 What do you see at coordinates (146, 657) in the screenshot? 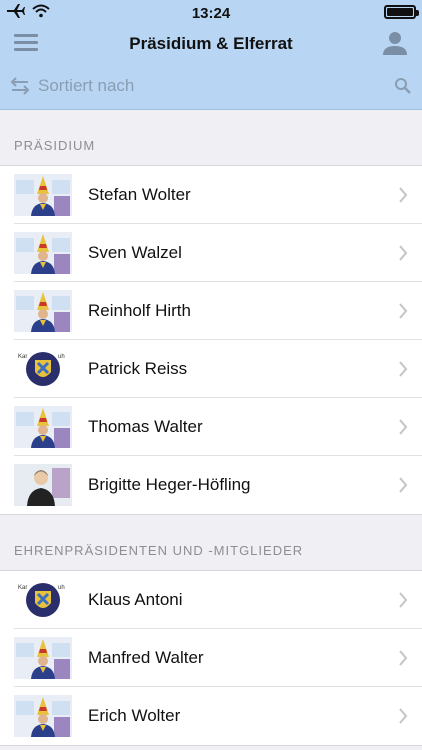
I see `list-item-name: Manfred Walter` at bounding box center [146, 657].